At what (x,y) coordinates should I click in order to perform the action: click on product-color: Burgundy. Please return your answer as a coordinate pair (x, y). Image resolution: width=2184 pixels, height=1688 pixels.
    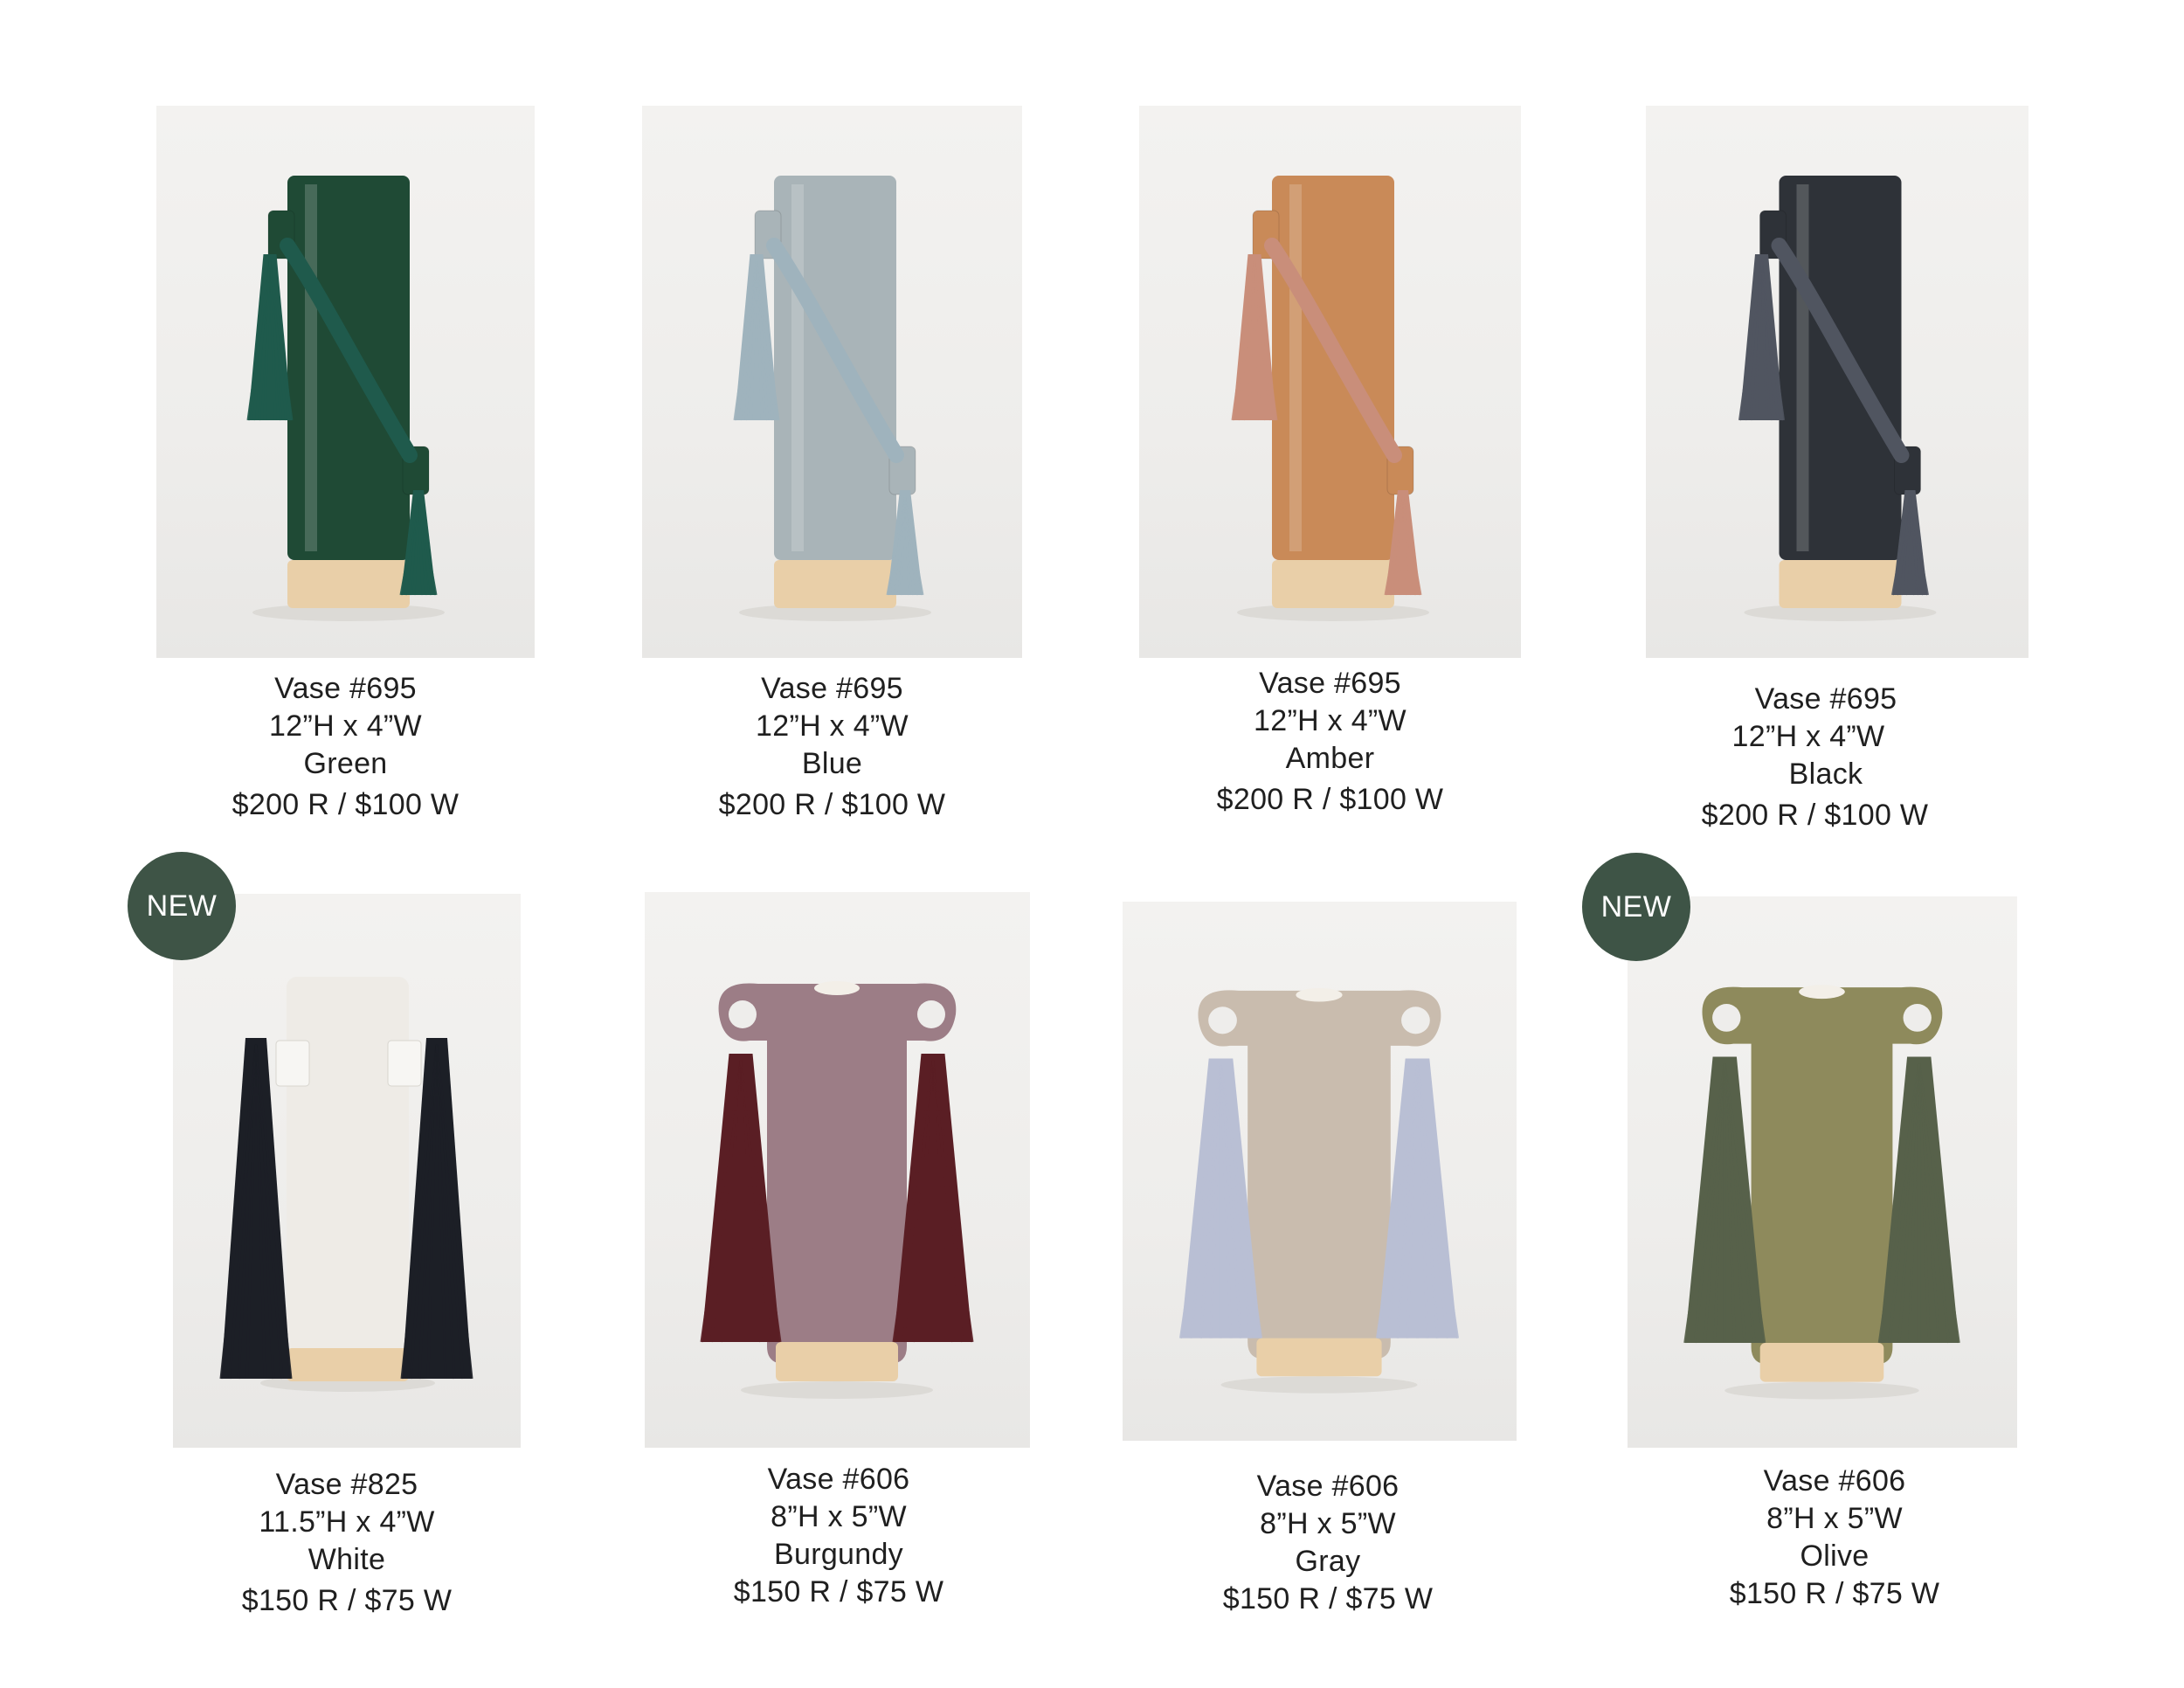
    Looking at the image, I should click on (838, 1554).